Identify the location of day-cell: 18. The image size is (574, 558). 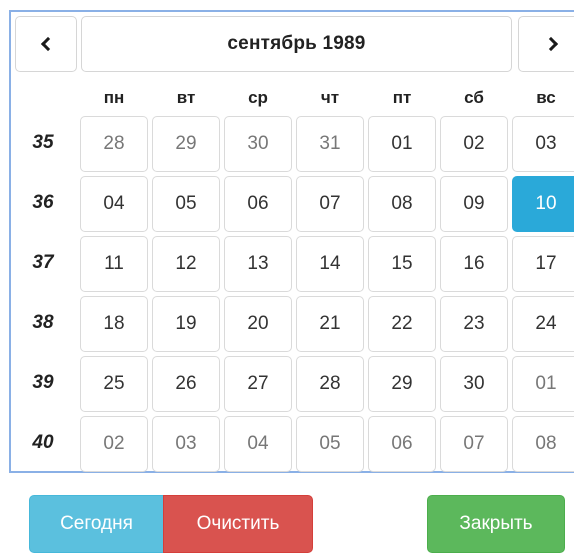
(114, 324).